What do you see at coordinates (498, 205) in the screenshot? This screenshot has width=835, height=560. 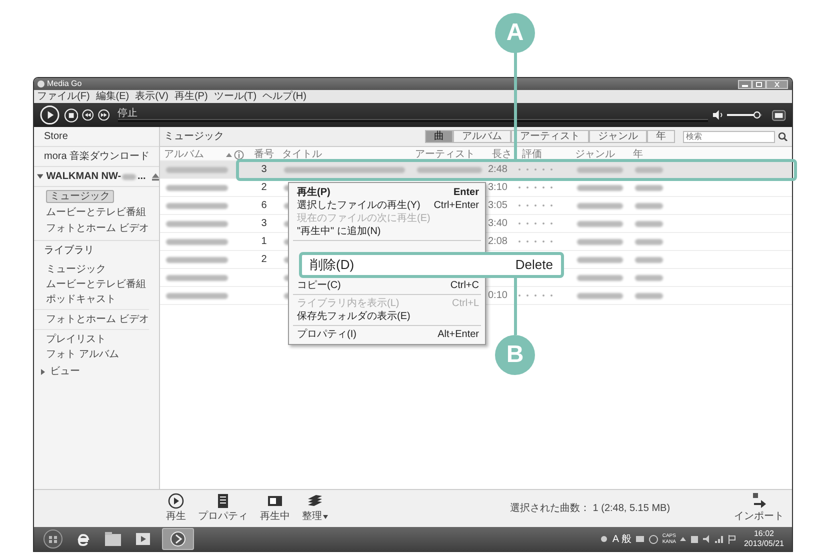 I see `track-length: 3:05` at bounding box center [498, 205].